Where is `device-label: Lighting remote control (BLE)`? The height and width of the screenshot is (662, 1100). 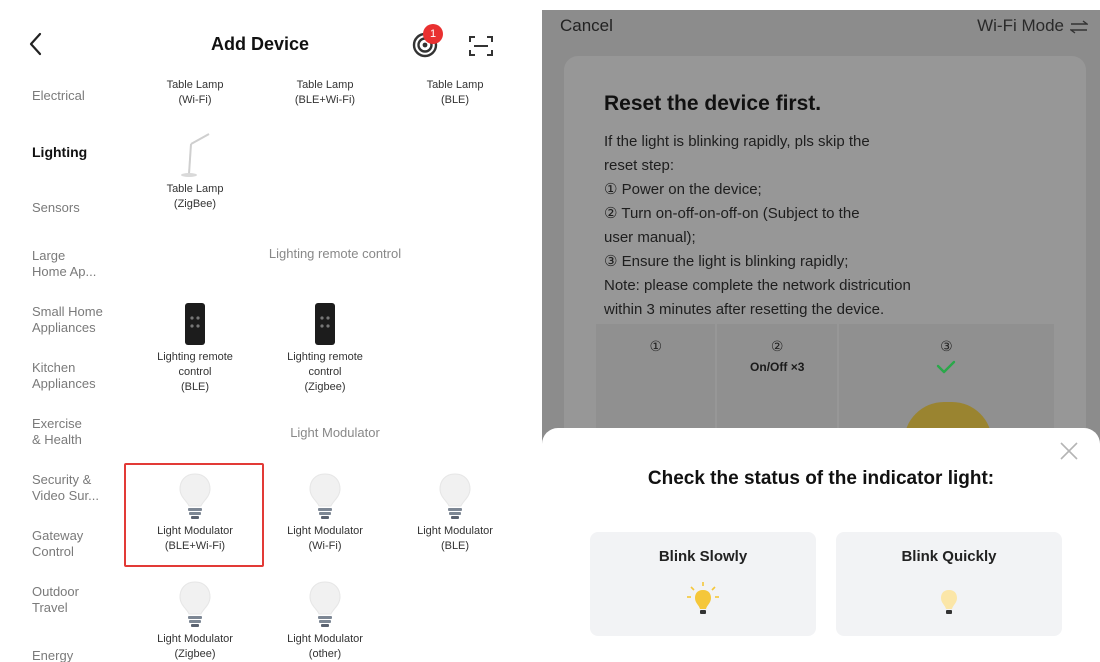
device-label: Lighting remote control (BLE) is located at coordinates (195, 372).